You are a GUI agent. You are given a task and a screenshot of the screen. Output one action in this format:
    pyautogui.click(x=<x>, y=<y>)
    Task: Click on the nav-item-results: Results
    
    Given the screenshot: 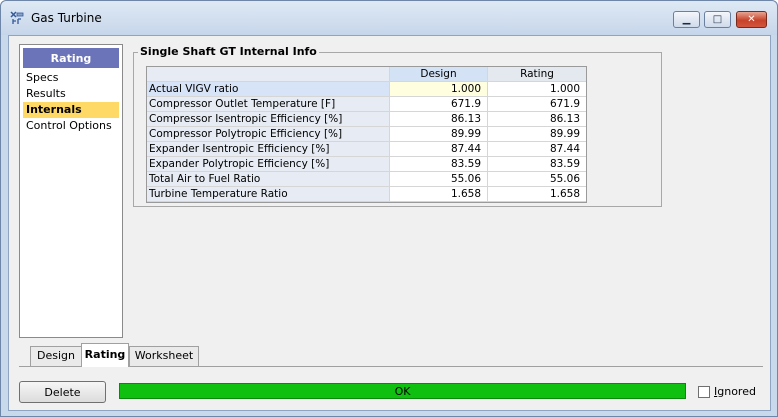 What is the action you would take?
    pyautogui.click(x=71, y=94)
    